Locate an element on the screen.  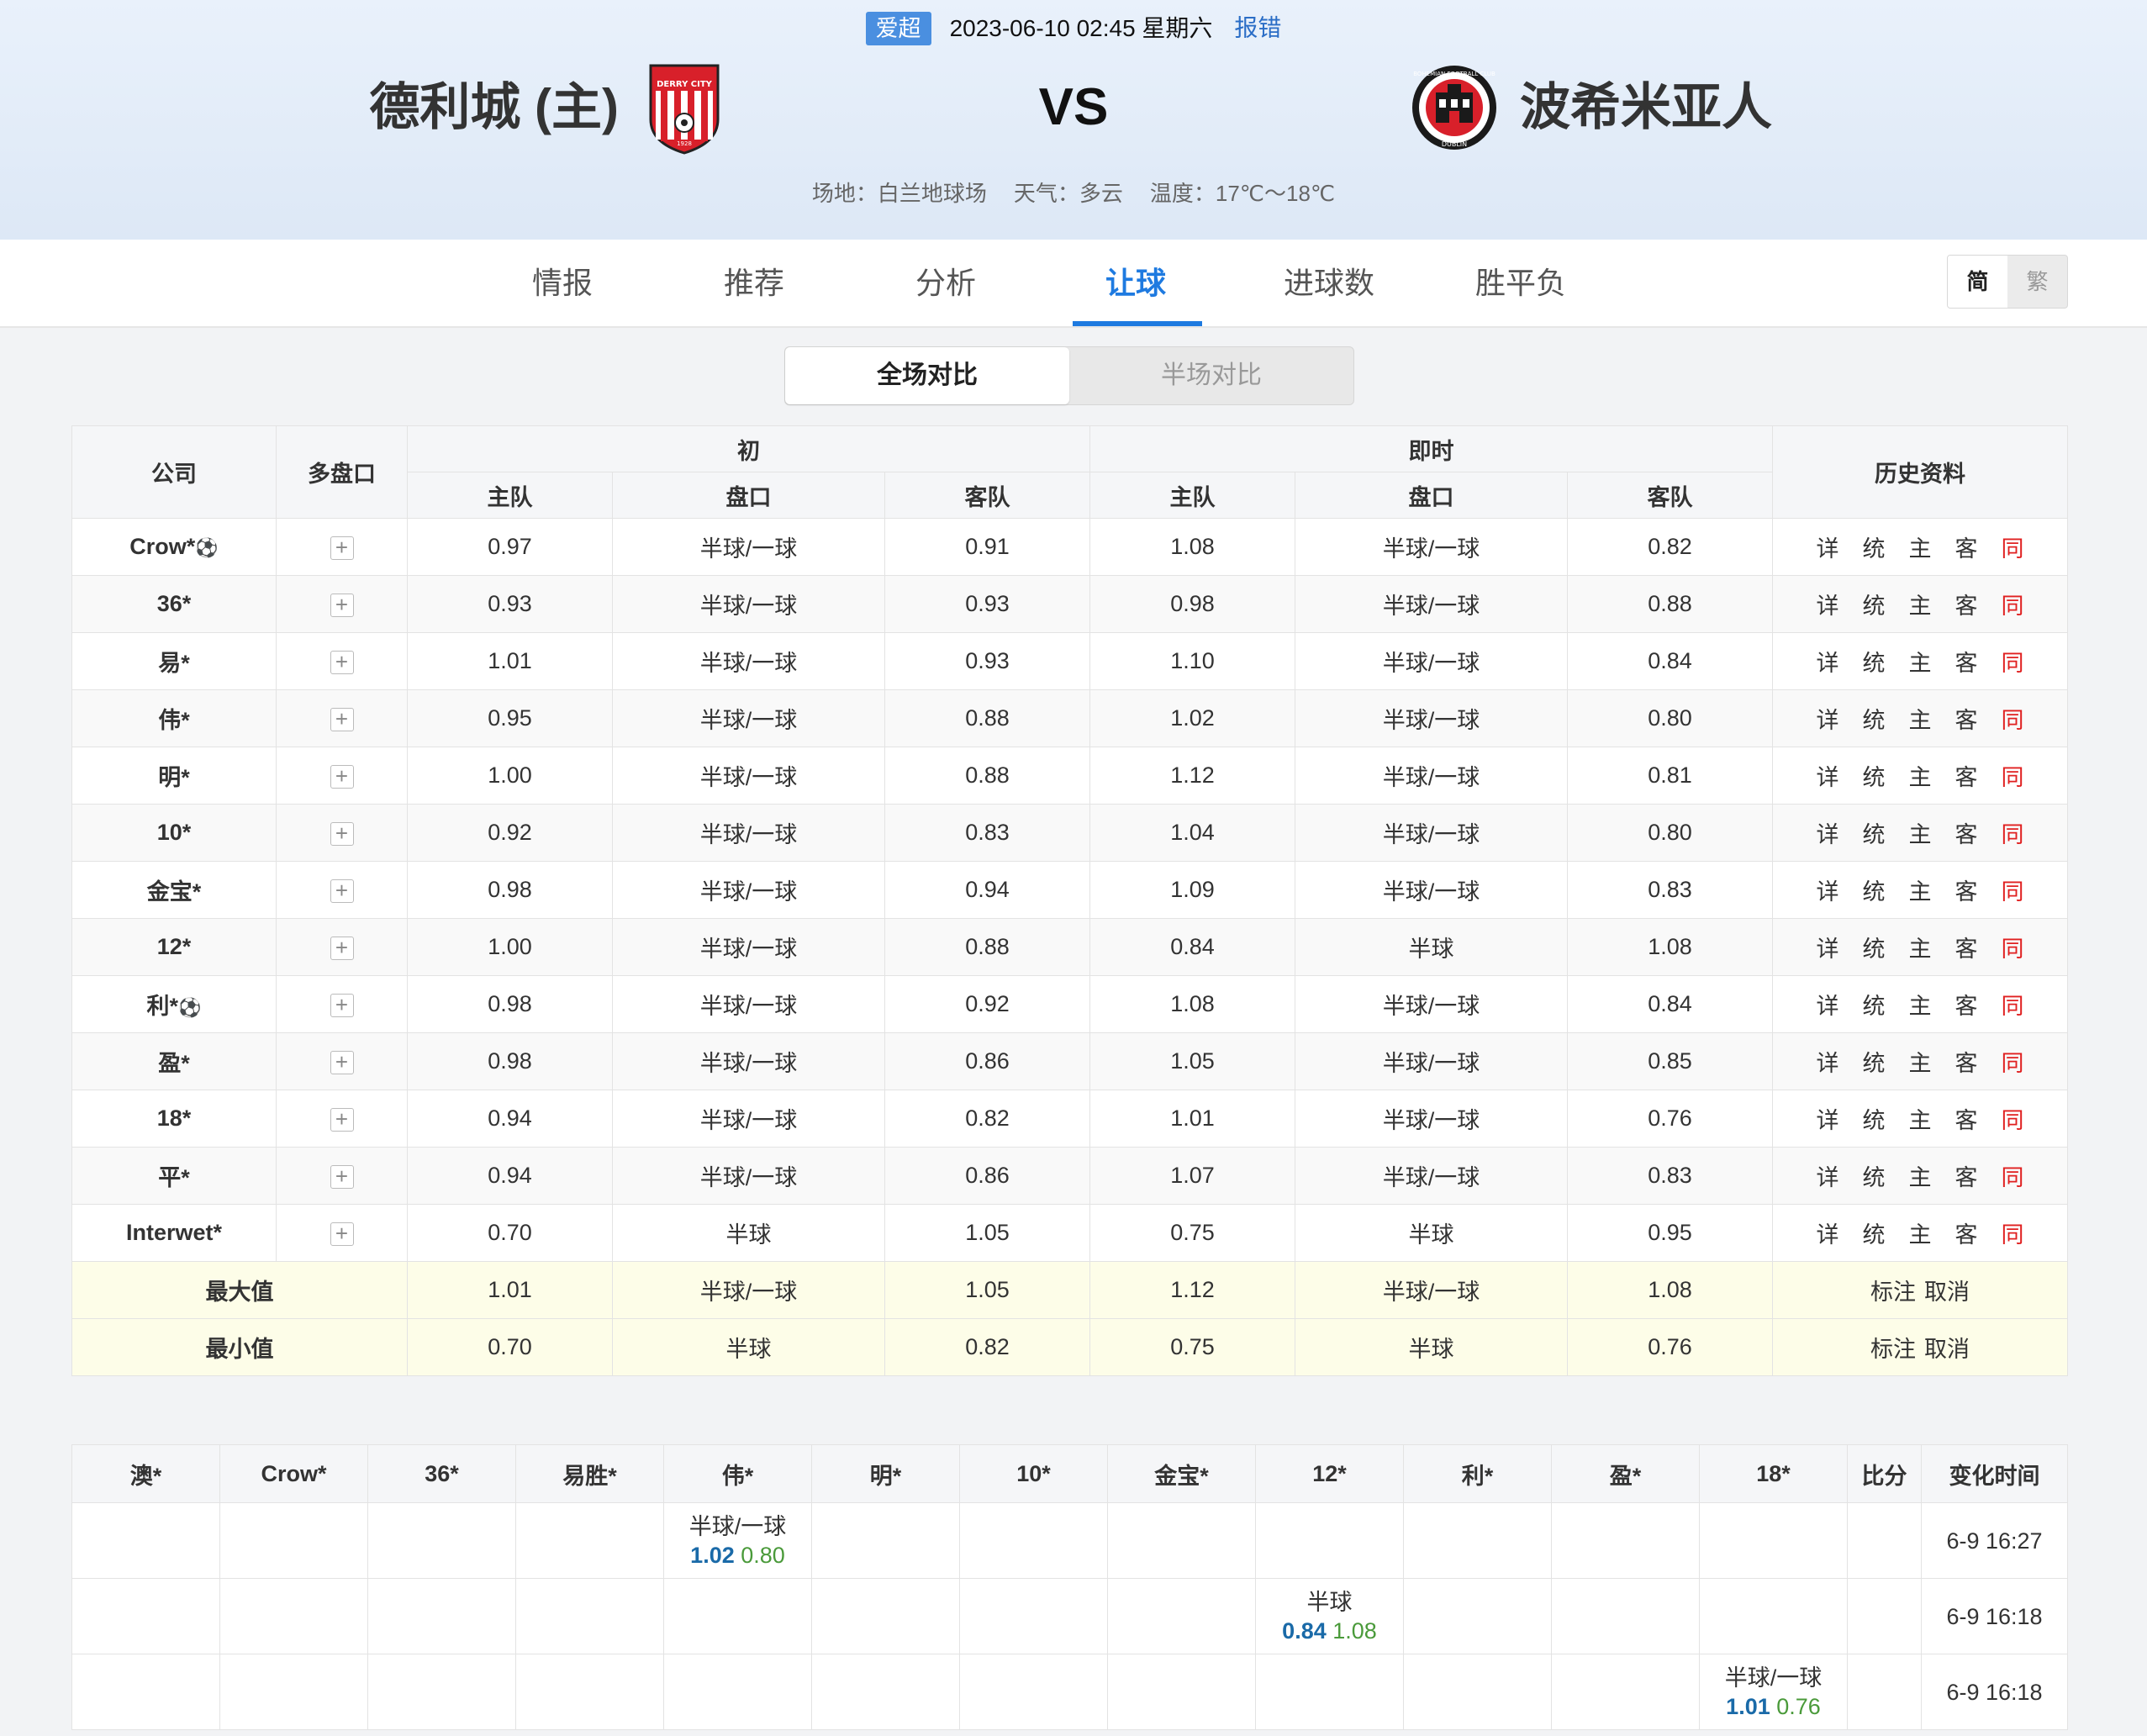
tab-win-draw-lose: 胜平负 is located at coordinates (1521, 283).